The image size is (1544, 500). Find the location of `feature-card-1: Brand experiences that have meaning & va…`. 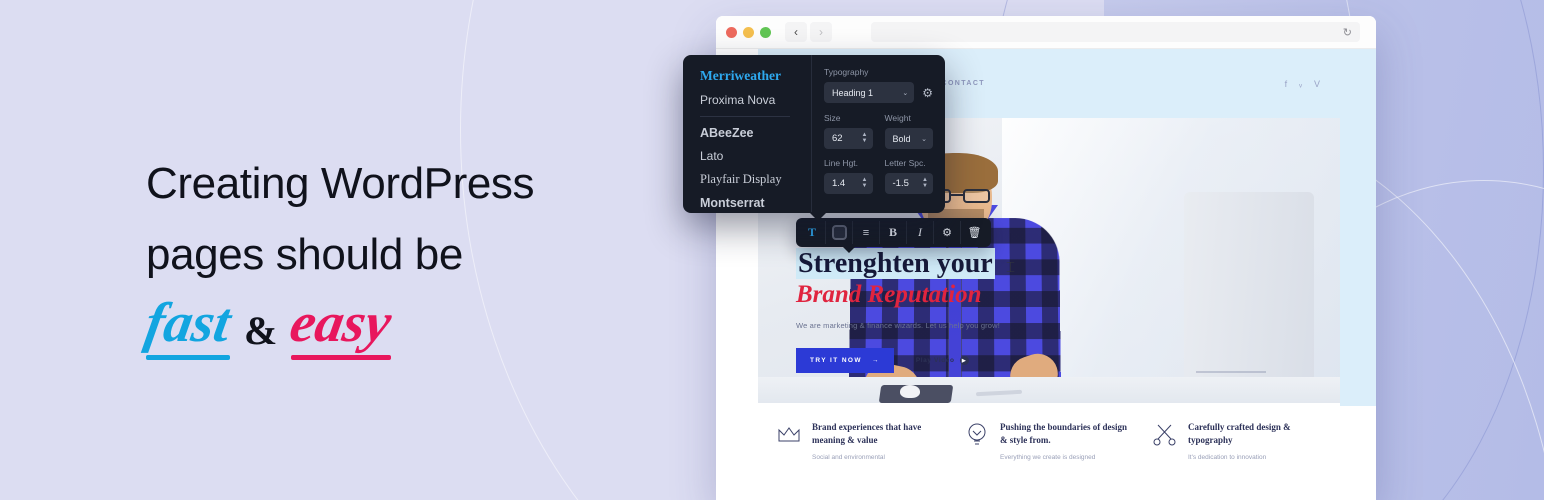

feature-card-1: Brand experiences that have meaning & va… is located at coordinates (861, 460).